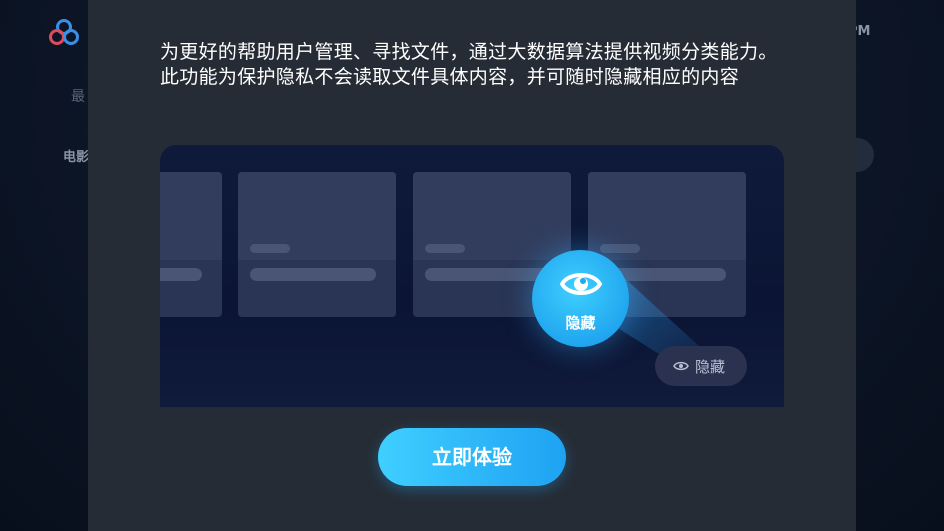 The height and width of the screenshot is (531, 944). Describe the element at coordinates (472, 457) in the screenshot. I see `try-now-button: 立即体验` at that location.